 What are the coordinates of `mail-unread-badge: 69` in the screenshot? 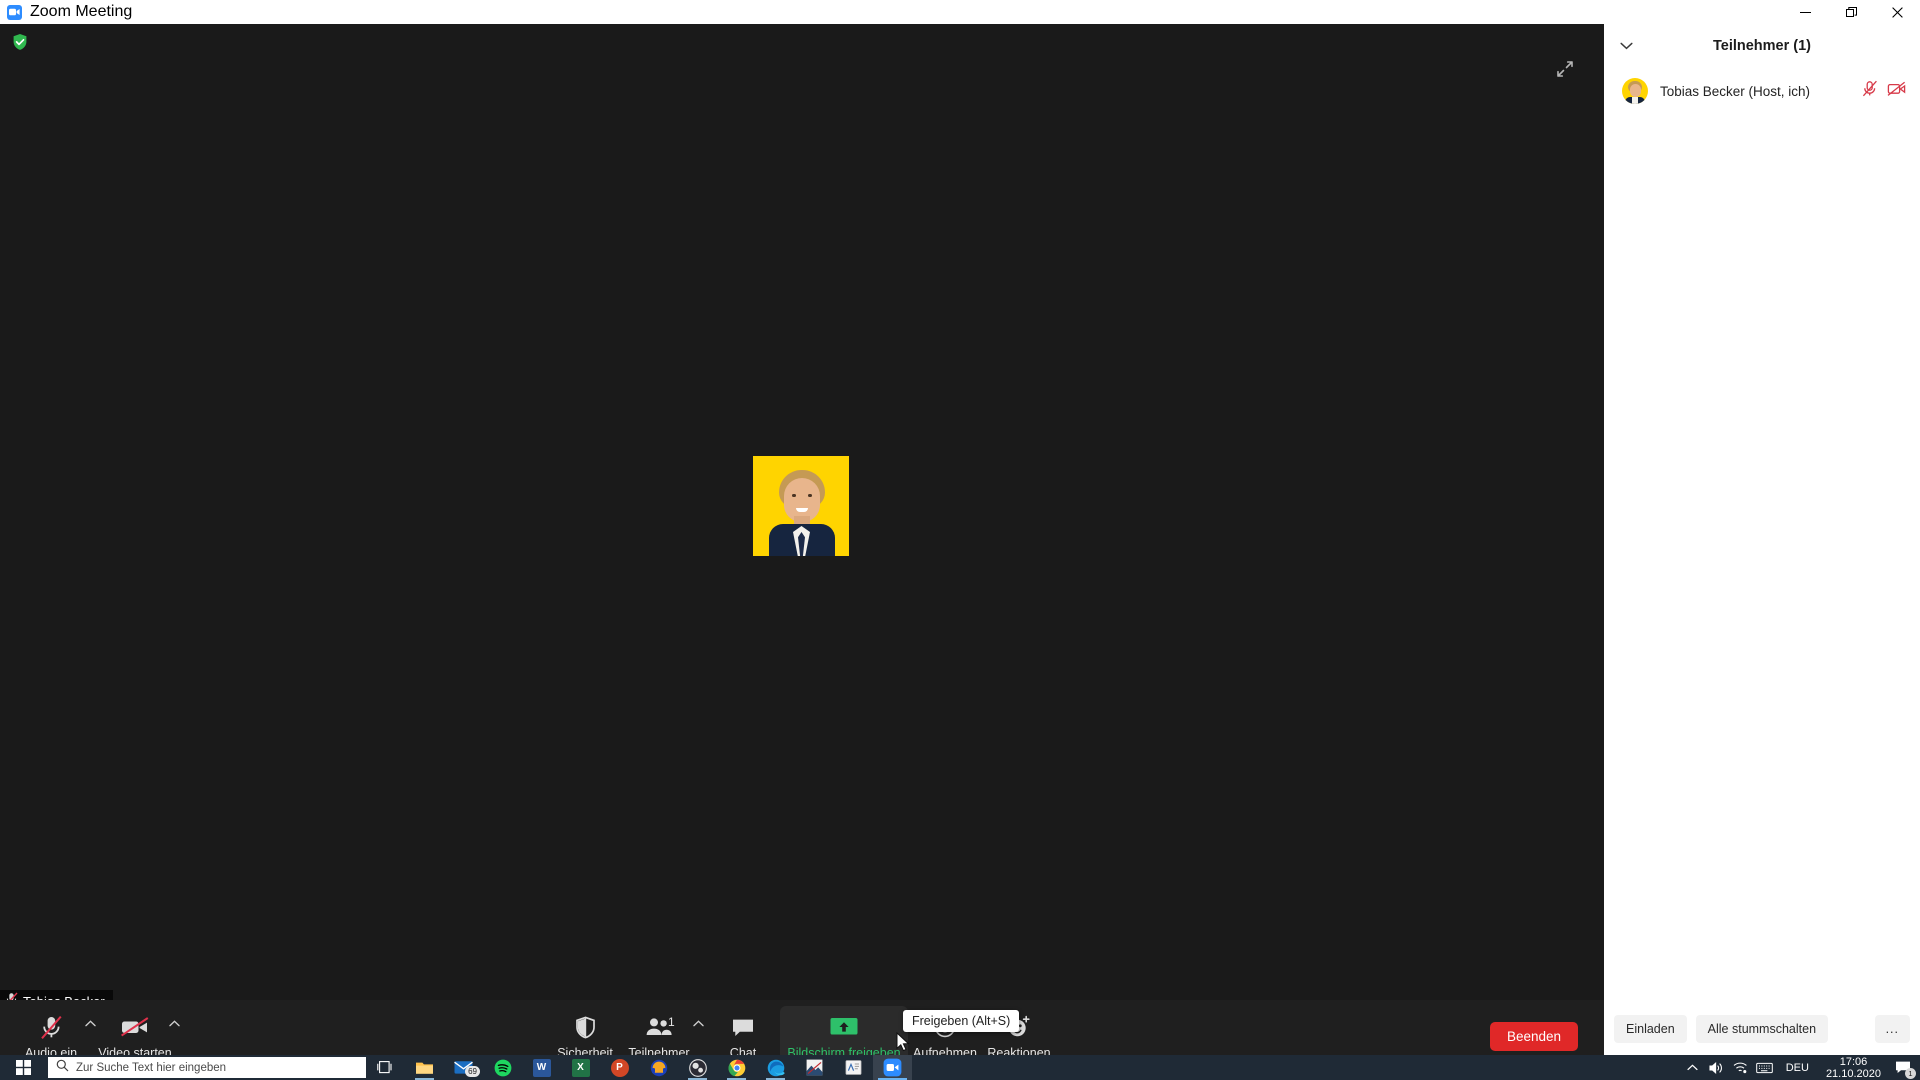 It's located at (472, 1071).